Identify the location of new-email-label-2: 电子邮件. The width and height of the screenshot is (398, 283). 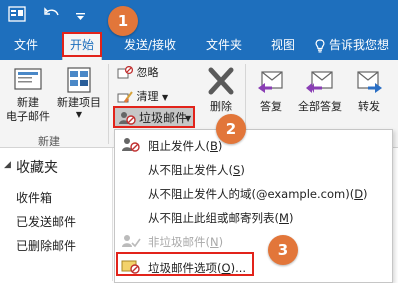
(28, 116).